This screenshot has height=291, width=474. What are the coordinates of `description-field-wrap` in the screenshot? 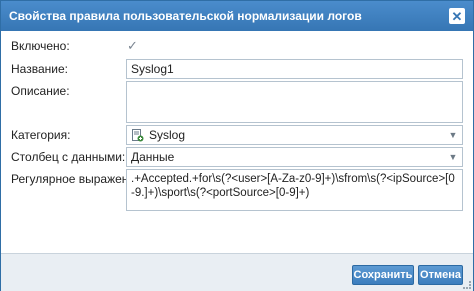 It's located at (294, 102).